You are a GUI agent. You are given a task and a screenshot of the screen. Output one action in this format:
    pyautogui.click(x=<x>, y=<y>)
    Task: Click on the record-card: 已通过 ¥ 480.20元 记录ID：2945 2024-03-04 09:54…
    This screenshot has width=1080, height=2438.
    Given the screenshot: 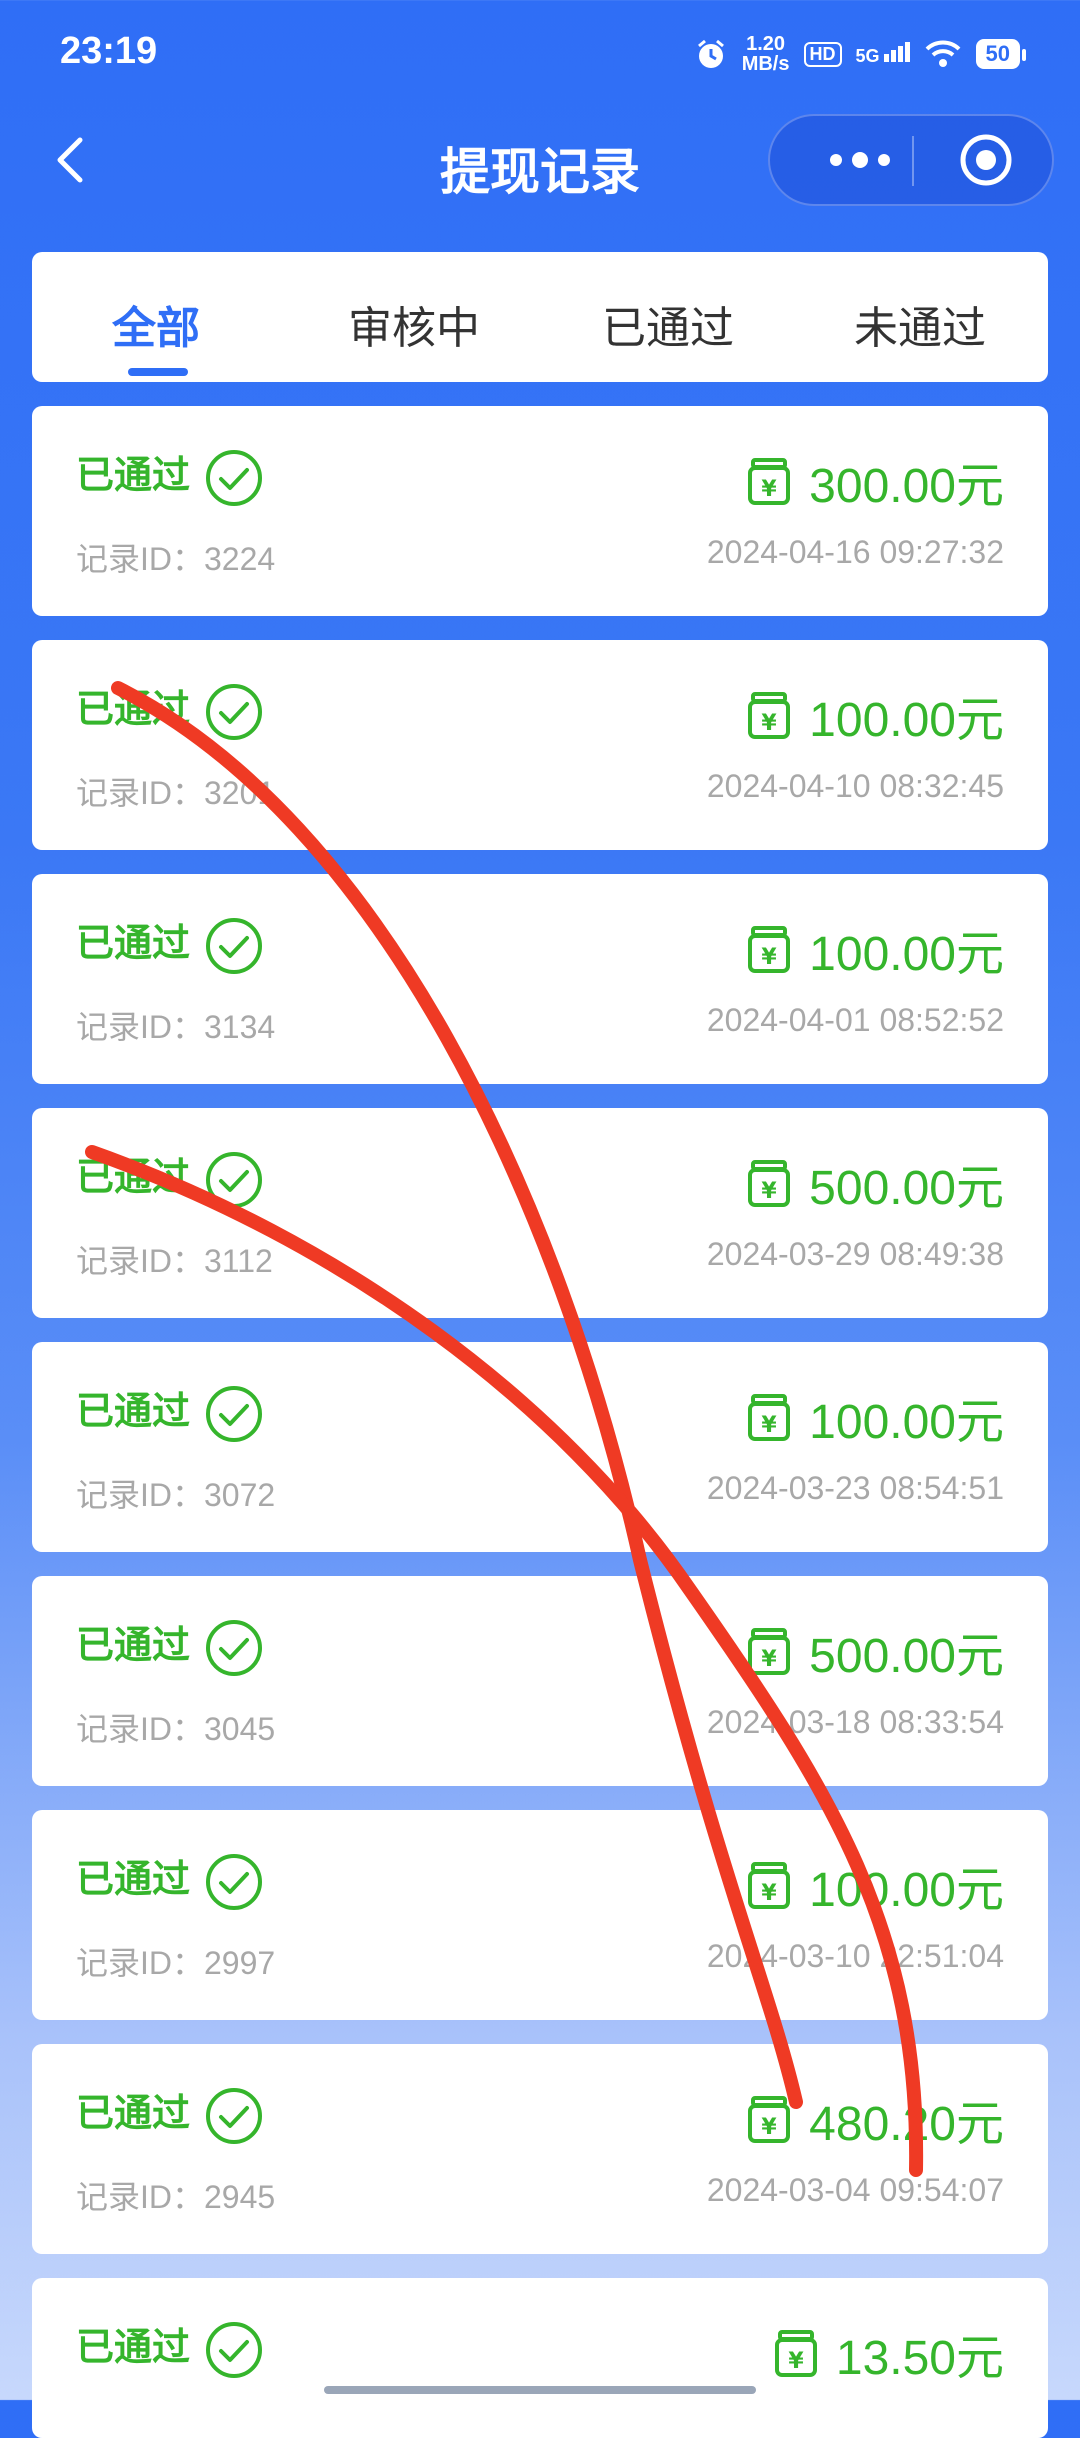 What is the action you would take?
    pyautogui.click(x=540, y=2149)
    